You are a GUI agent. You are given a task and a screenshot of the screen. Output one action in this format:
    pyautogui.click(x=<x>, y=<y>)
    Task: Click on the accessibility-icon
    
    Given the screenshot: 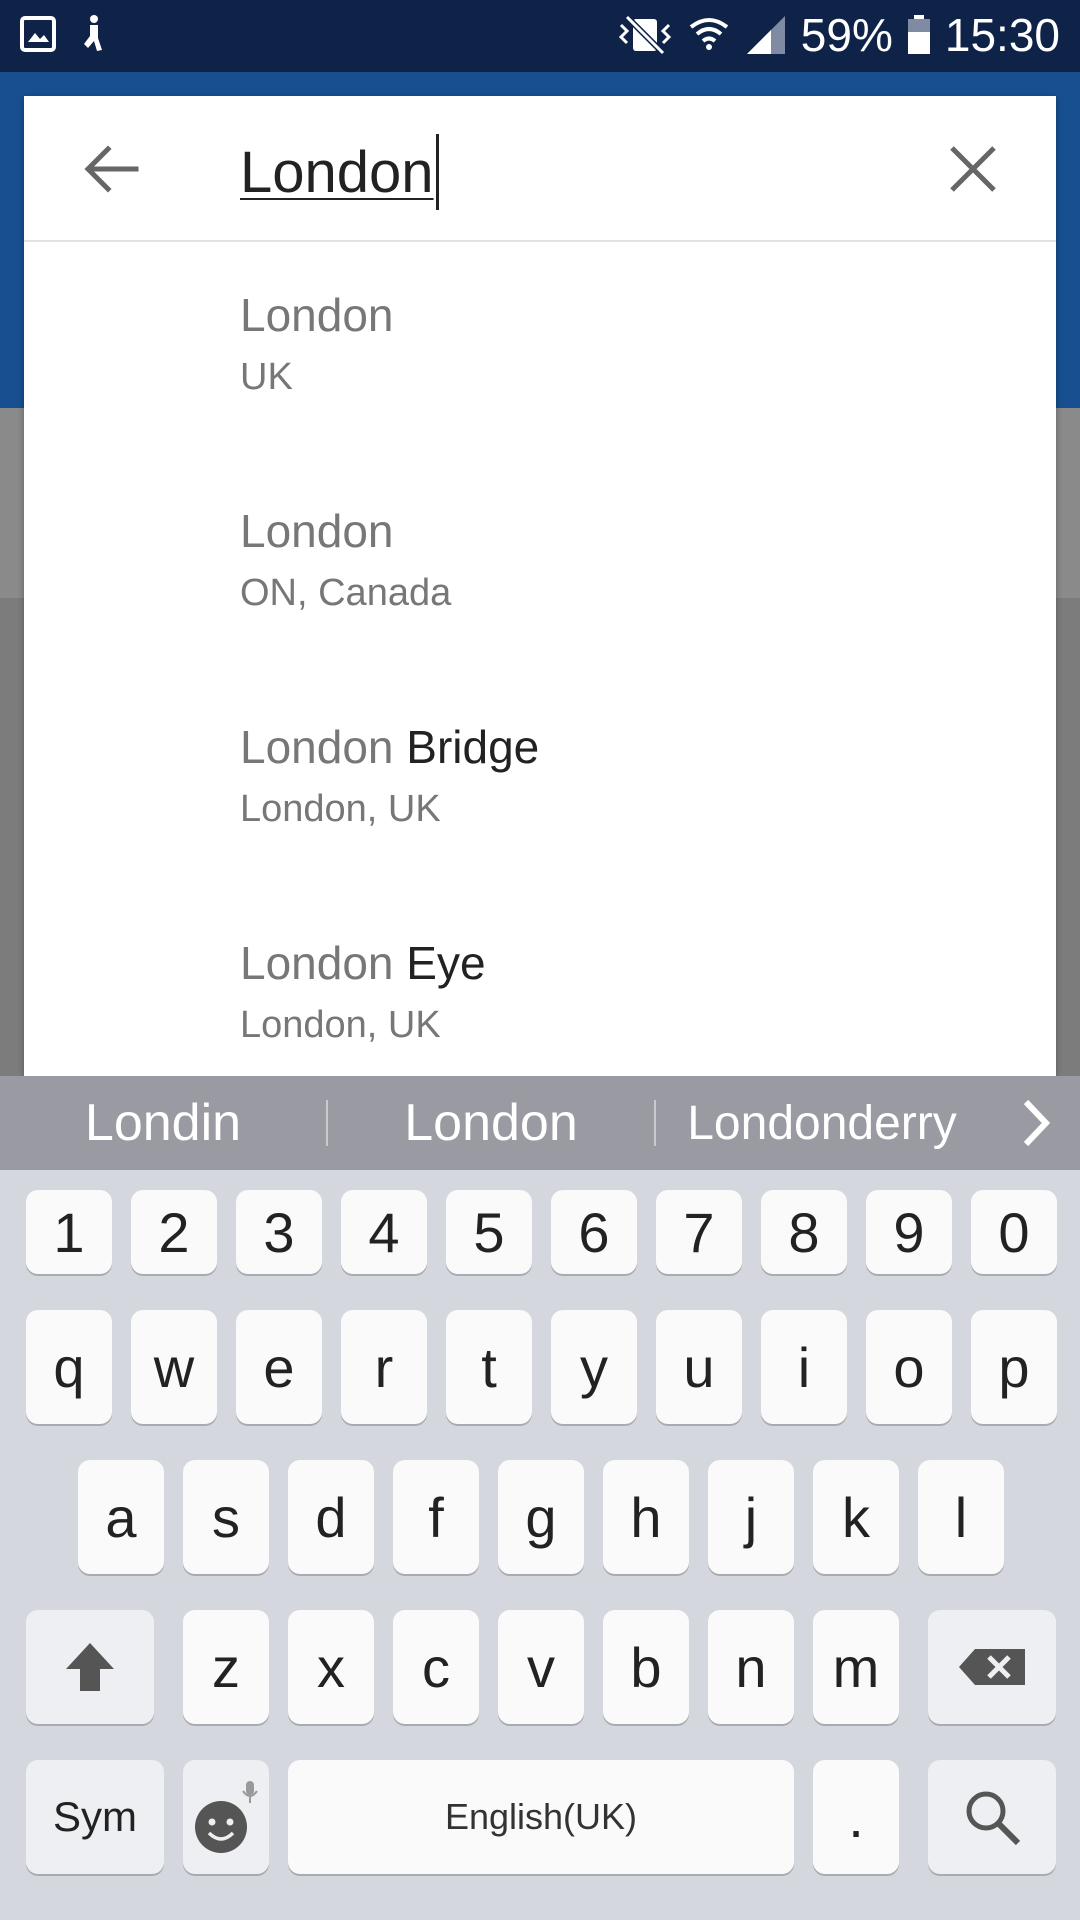 What is the action you would take?
    pyautogui.click(x=92, y=34)
    